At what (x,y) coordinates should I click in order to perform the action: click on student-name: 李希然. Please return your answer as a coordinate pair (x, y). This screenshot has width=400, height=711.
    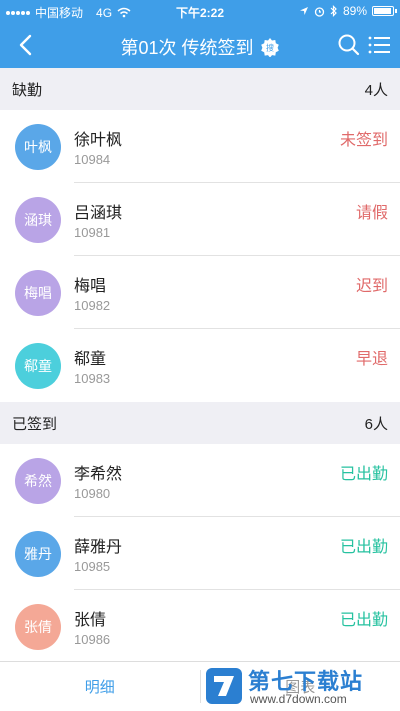
    Looking at the image, I should click on (98, 474).